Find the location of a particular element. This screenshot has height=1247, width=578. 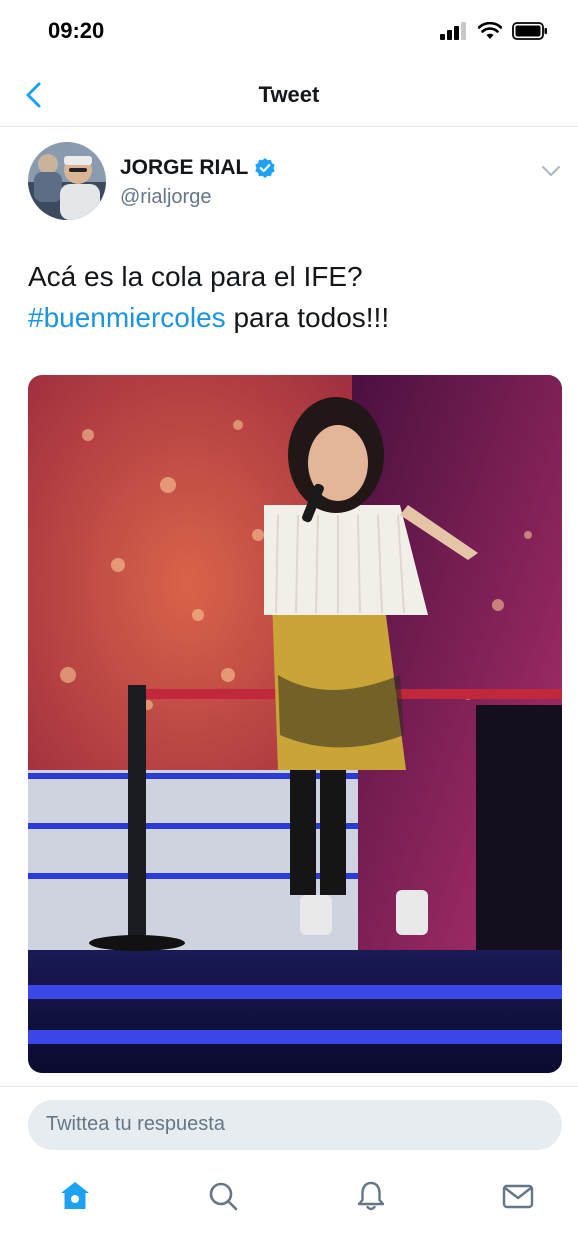

tab-search is located at coordinates (223, 1196).